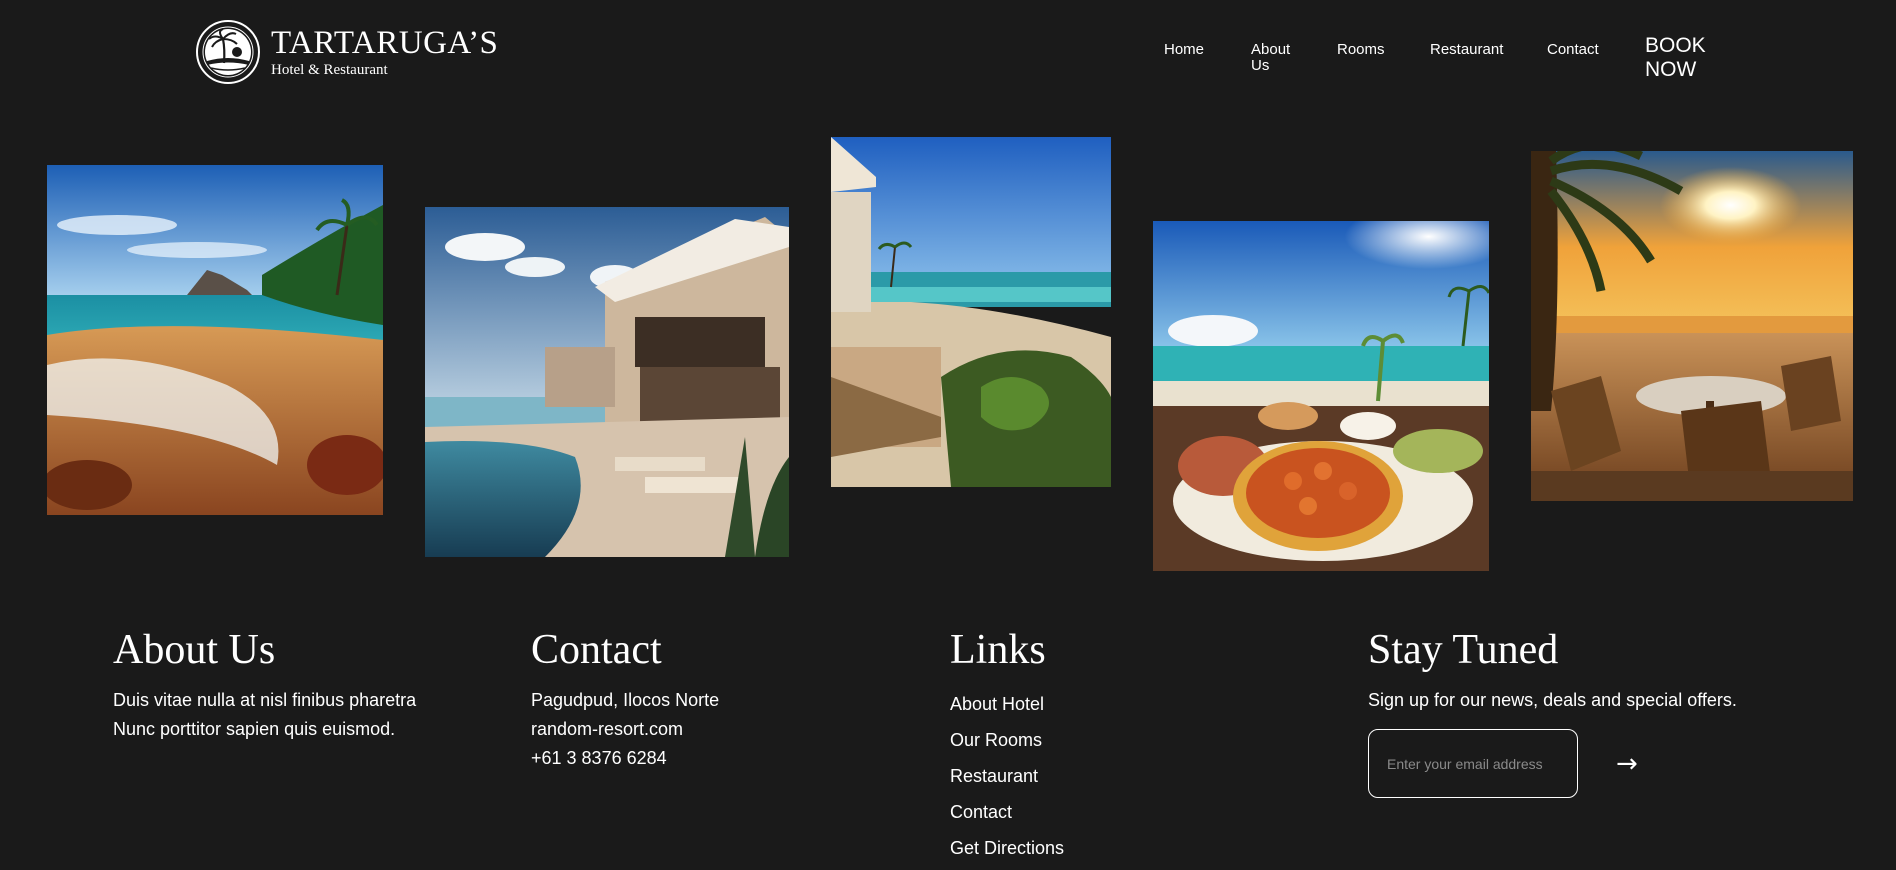  Describe the element at coordinates (607, 729) in the screenshot. I see `contact-website: random-resort.com` at that location.